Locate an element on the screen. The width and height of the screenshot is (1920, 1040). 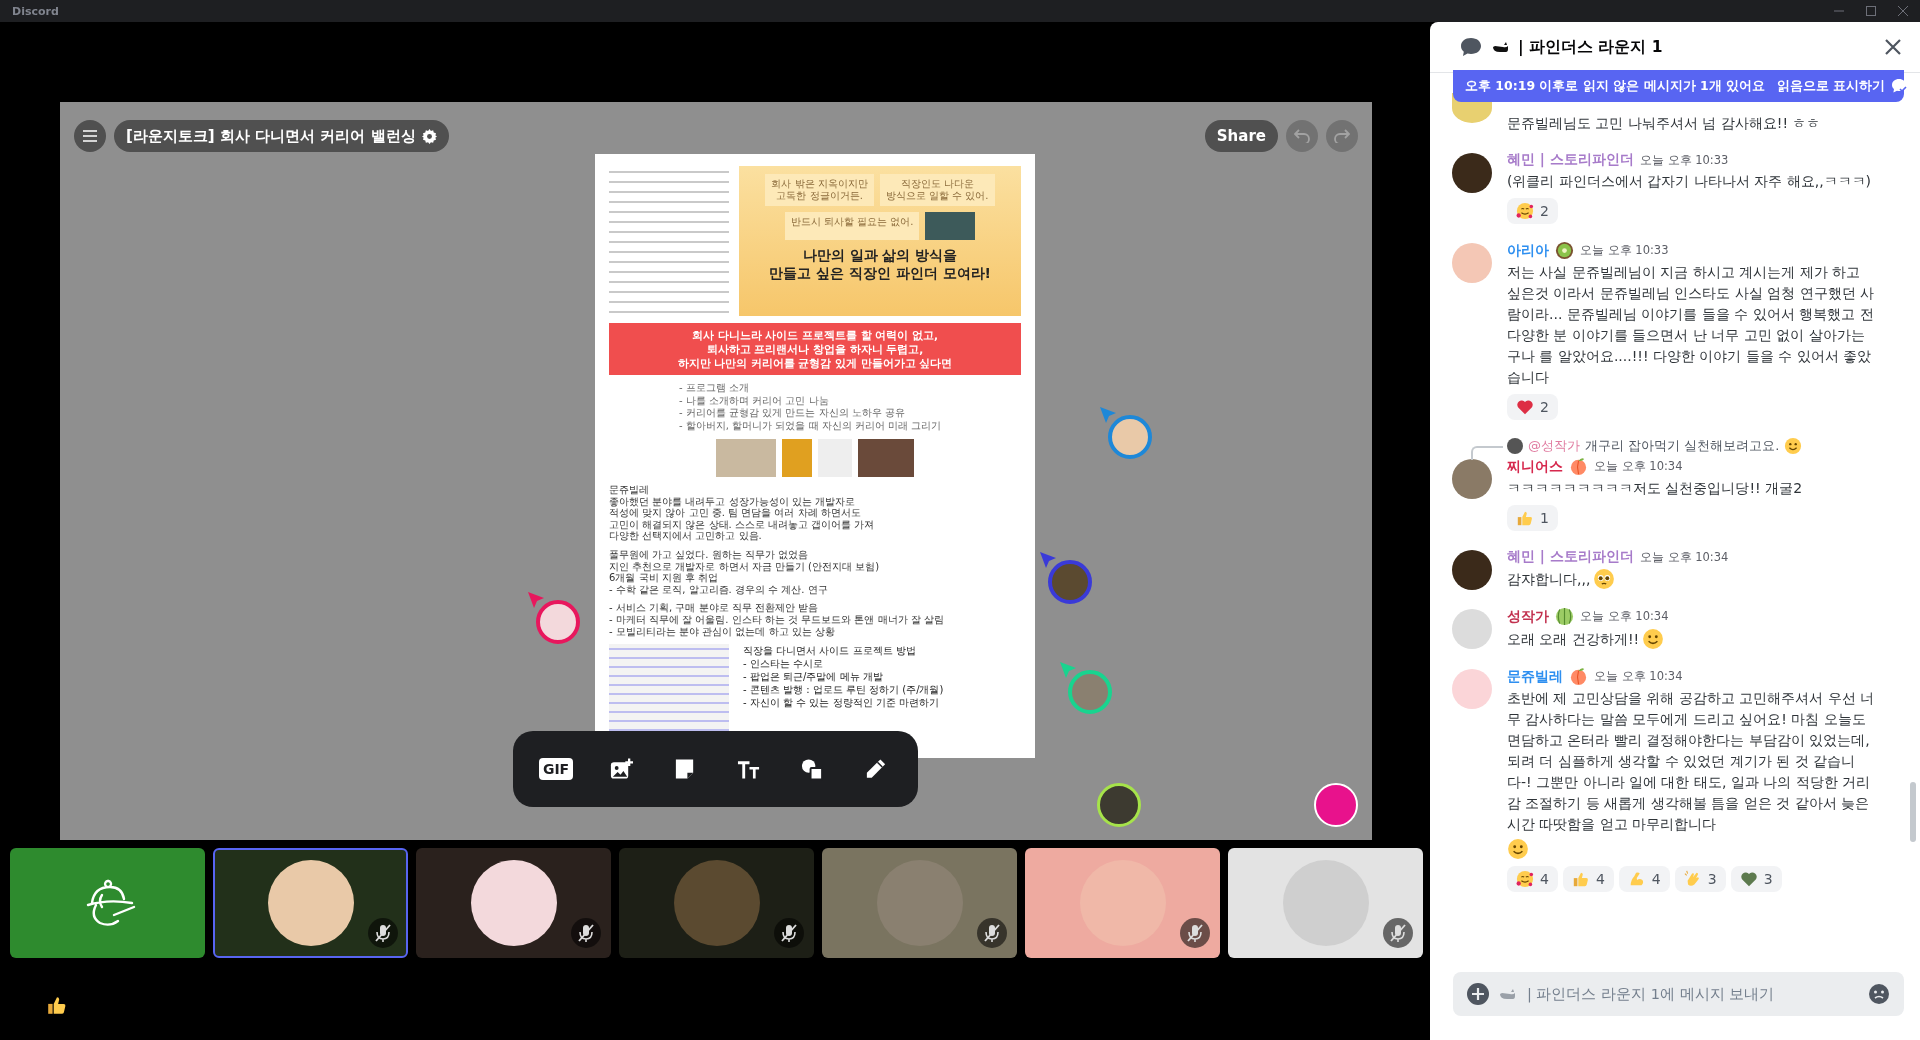
scrollbar-thumb is located at coordinates (1913, 812).